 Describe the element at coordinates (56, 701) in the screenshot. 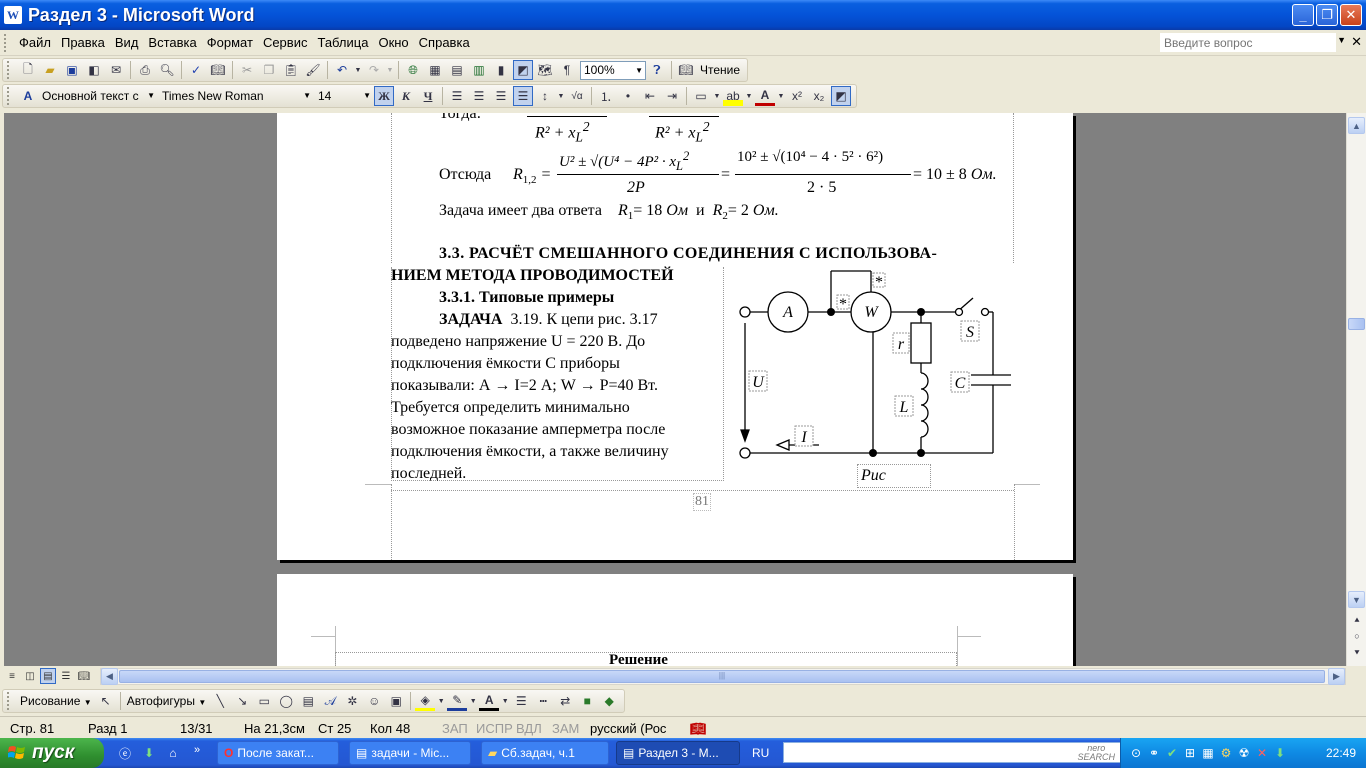

I see `draw-menu-button: Рисование ▼` at that location.